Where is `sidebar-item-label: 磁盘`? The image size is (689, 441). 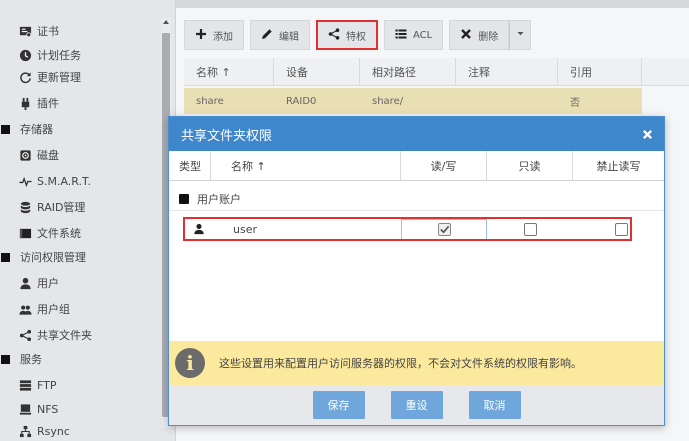
sidebar-item-label: 磁盘 is located at coordinates (48, 155).